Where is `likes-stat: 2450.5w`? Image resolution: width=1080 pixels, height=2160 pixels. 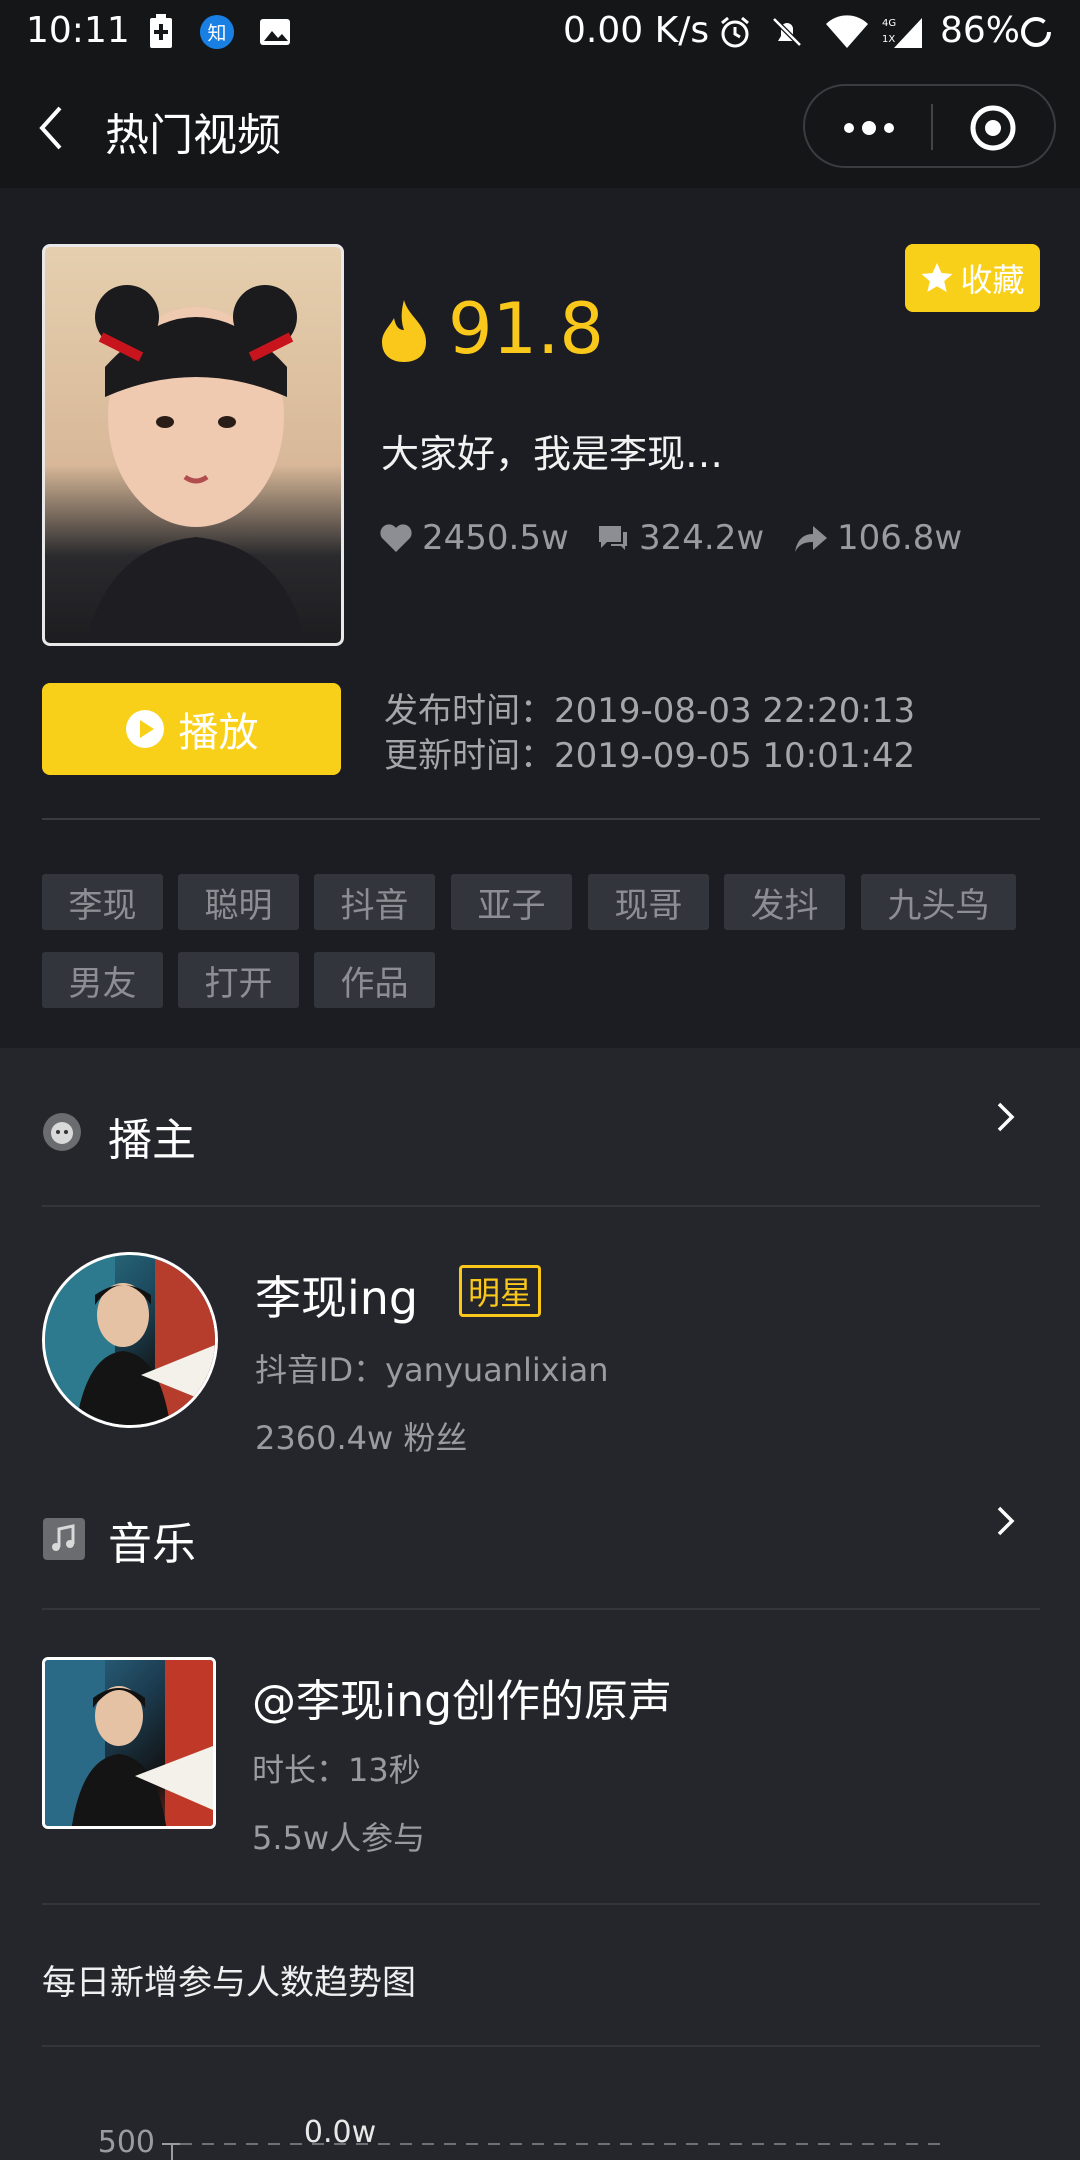 likes-stat: 2450.5w is located at coordinates (473, 538).